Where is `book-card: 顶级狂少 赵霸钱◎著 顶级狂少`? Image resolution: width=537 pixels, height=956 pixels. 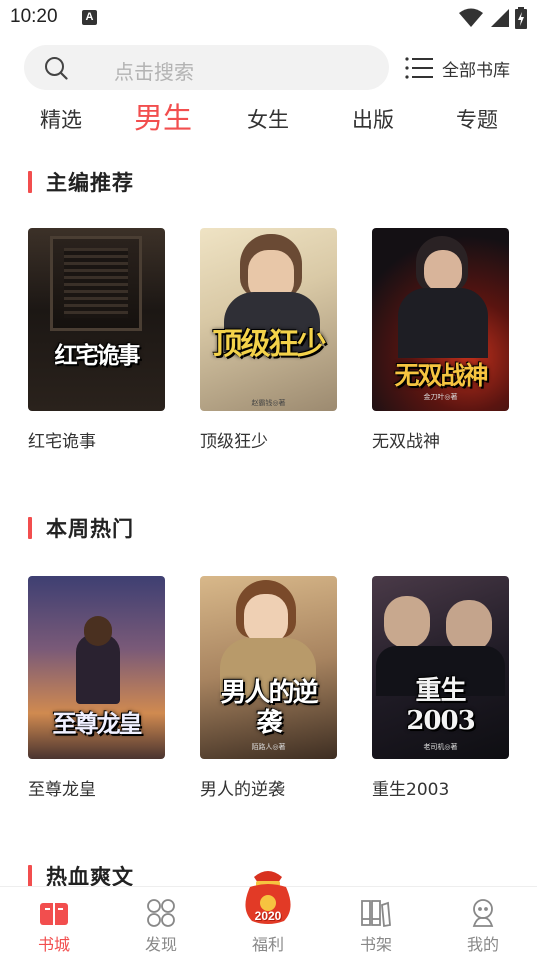
book-card: 顶级狂少 赵霸钱◎著 顶级狂少 is located at coordinates (268, 340).